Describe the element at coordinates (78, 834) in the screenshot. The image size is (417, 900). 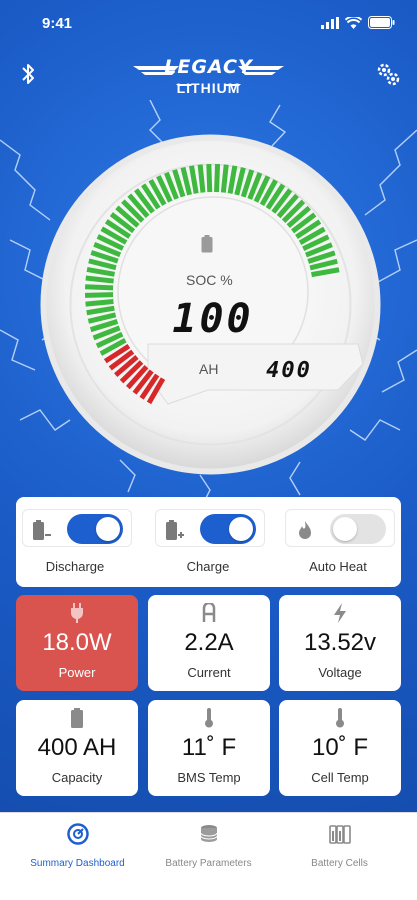
I see `dashboard-icon` at that location.